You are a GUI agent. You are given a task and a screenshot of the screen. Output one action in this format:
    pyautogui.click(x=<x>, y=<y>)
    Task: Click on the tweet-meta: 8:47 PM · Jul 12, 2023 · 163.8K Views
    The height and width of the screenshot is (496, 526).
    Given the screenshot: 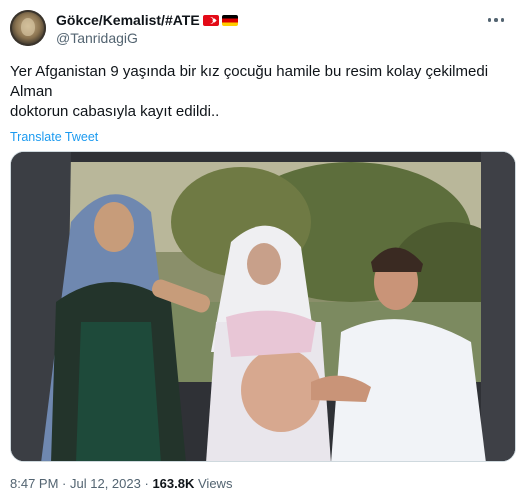 What is the action you would take?
    pyautogui.click(x=121, y=483)
    